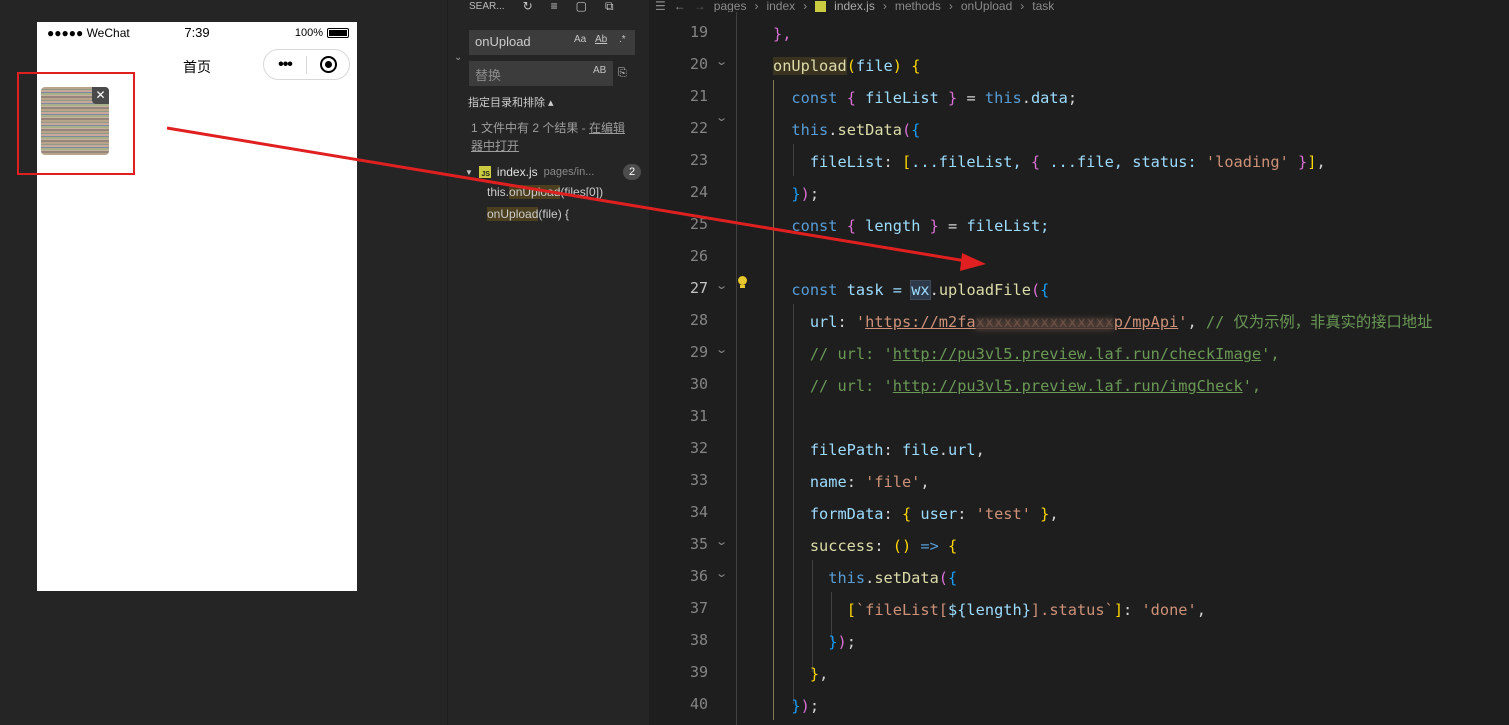 The height and width of the screenshot is (725, 1509). What do you see at coordinates (698, 224) in the screenshot?
I see `line-number: 25` at bounding box center [698, 224].